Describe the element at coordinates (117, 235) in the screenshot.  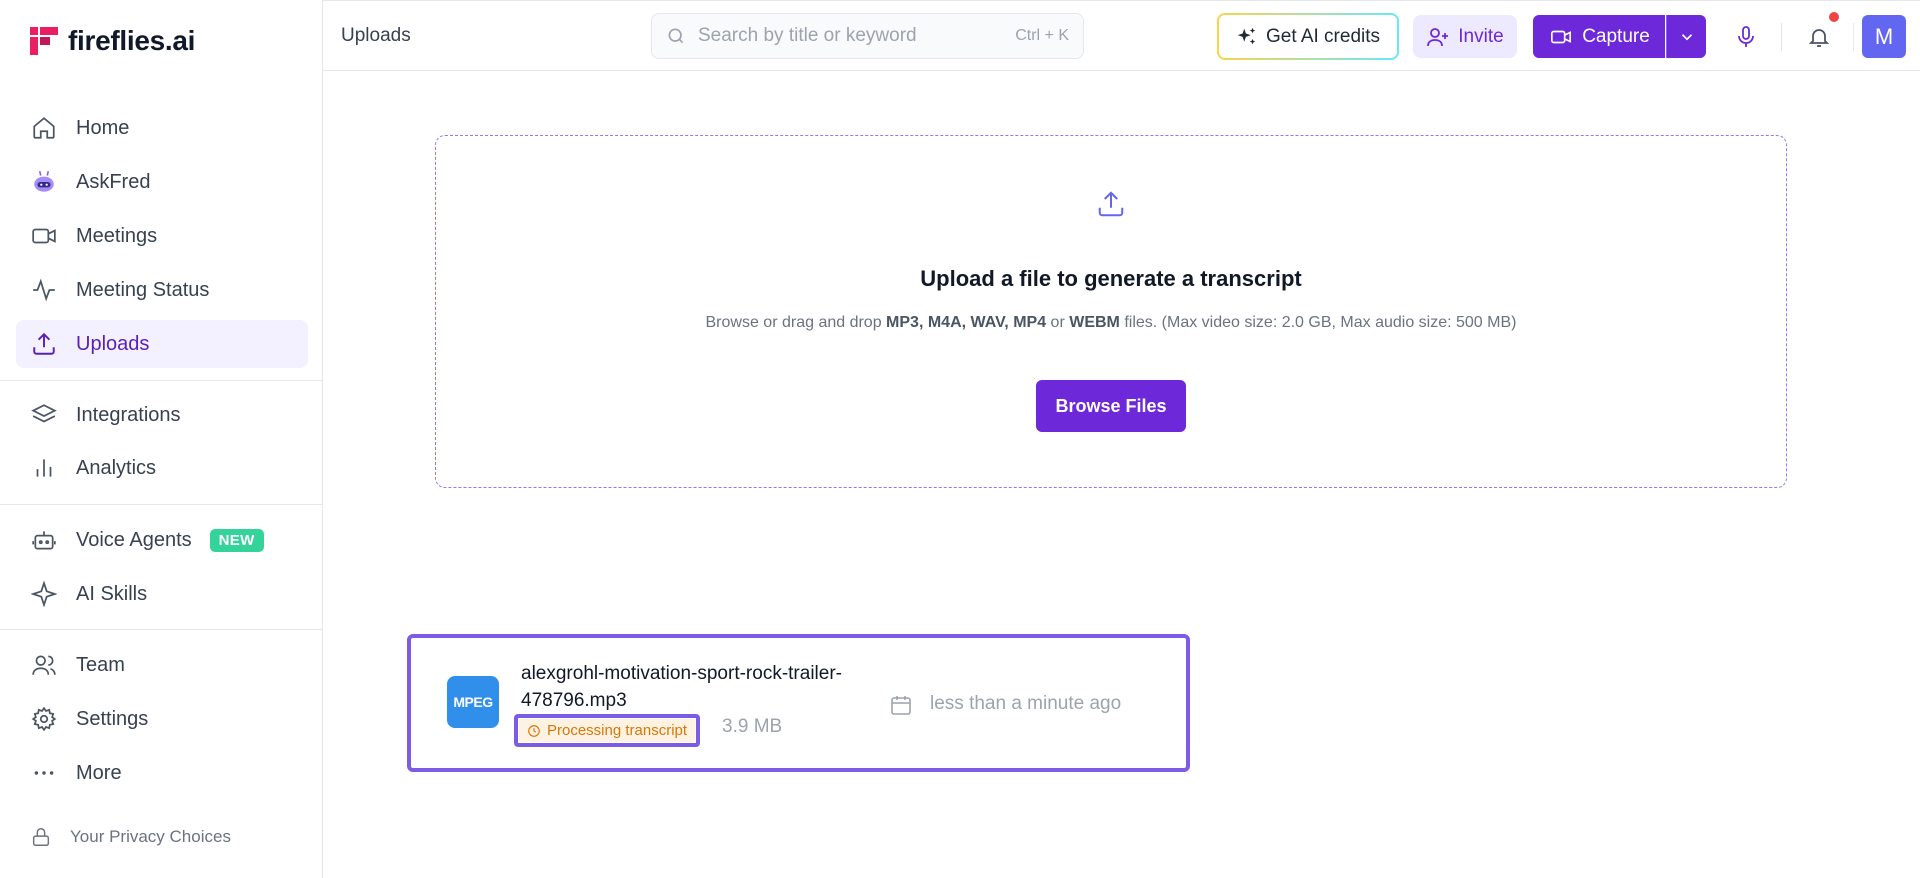
I see `sidebar-item-label: Meetings` at that location.